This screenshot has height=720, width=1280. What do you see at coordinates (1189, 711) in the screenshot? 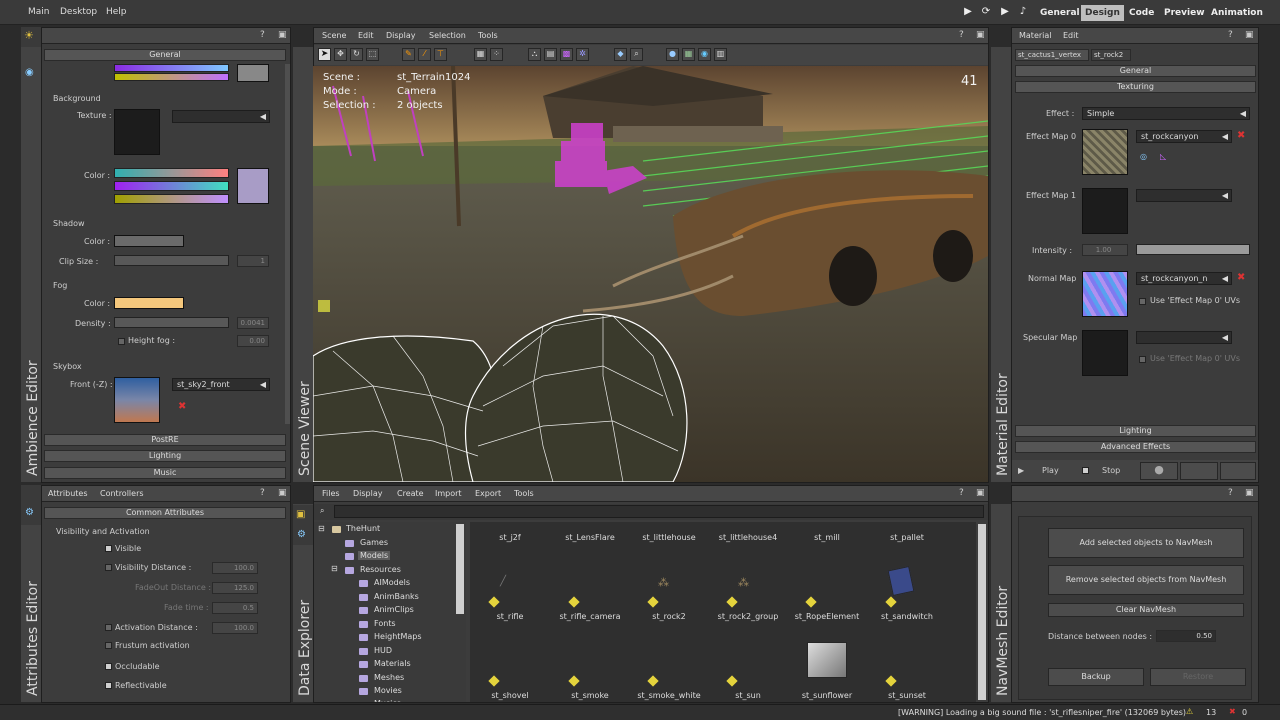
I see `warning-count-icon: ⚠` at bounding box center [1189, 711].